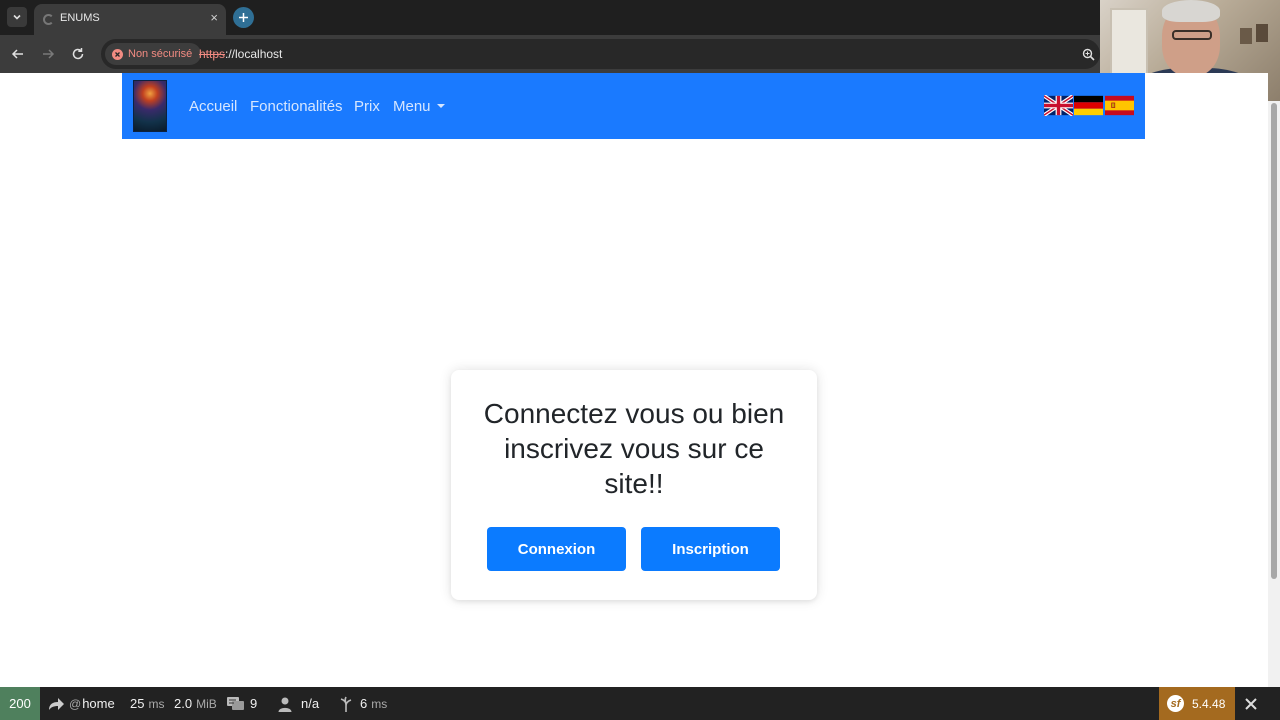 This screenshot has width=1280, height=720. Describe the element at coordinates (1058, 105) in the screenshot. I see `uk-flag-icon` at that location.